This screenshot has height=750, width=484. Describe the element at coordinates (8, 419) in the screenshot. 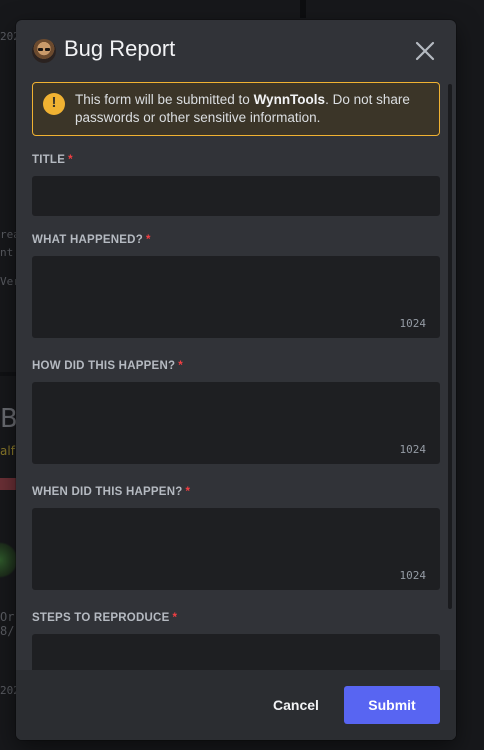

I see `background-text: B` at that location.